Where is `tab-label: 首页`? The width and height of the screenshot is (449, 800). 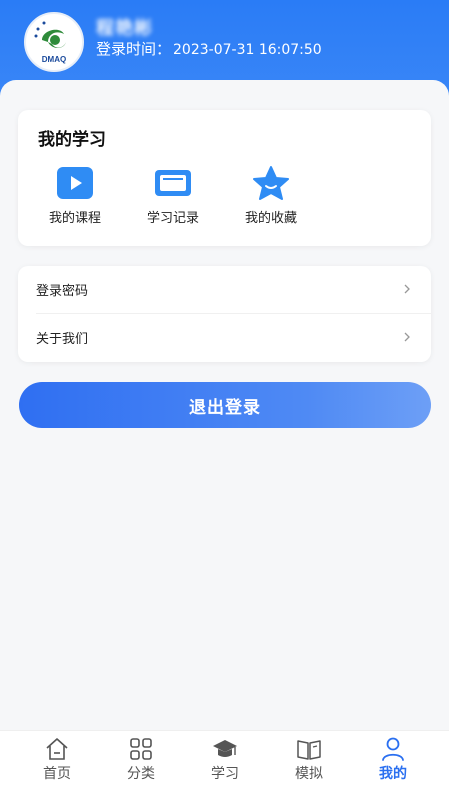 tab-label: 首页 is located at coordinates (57, 774).